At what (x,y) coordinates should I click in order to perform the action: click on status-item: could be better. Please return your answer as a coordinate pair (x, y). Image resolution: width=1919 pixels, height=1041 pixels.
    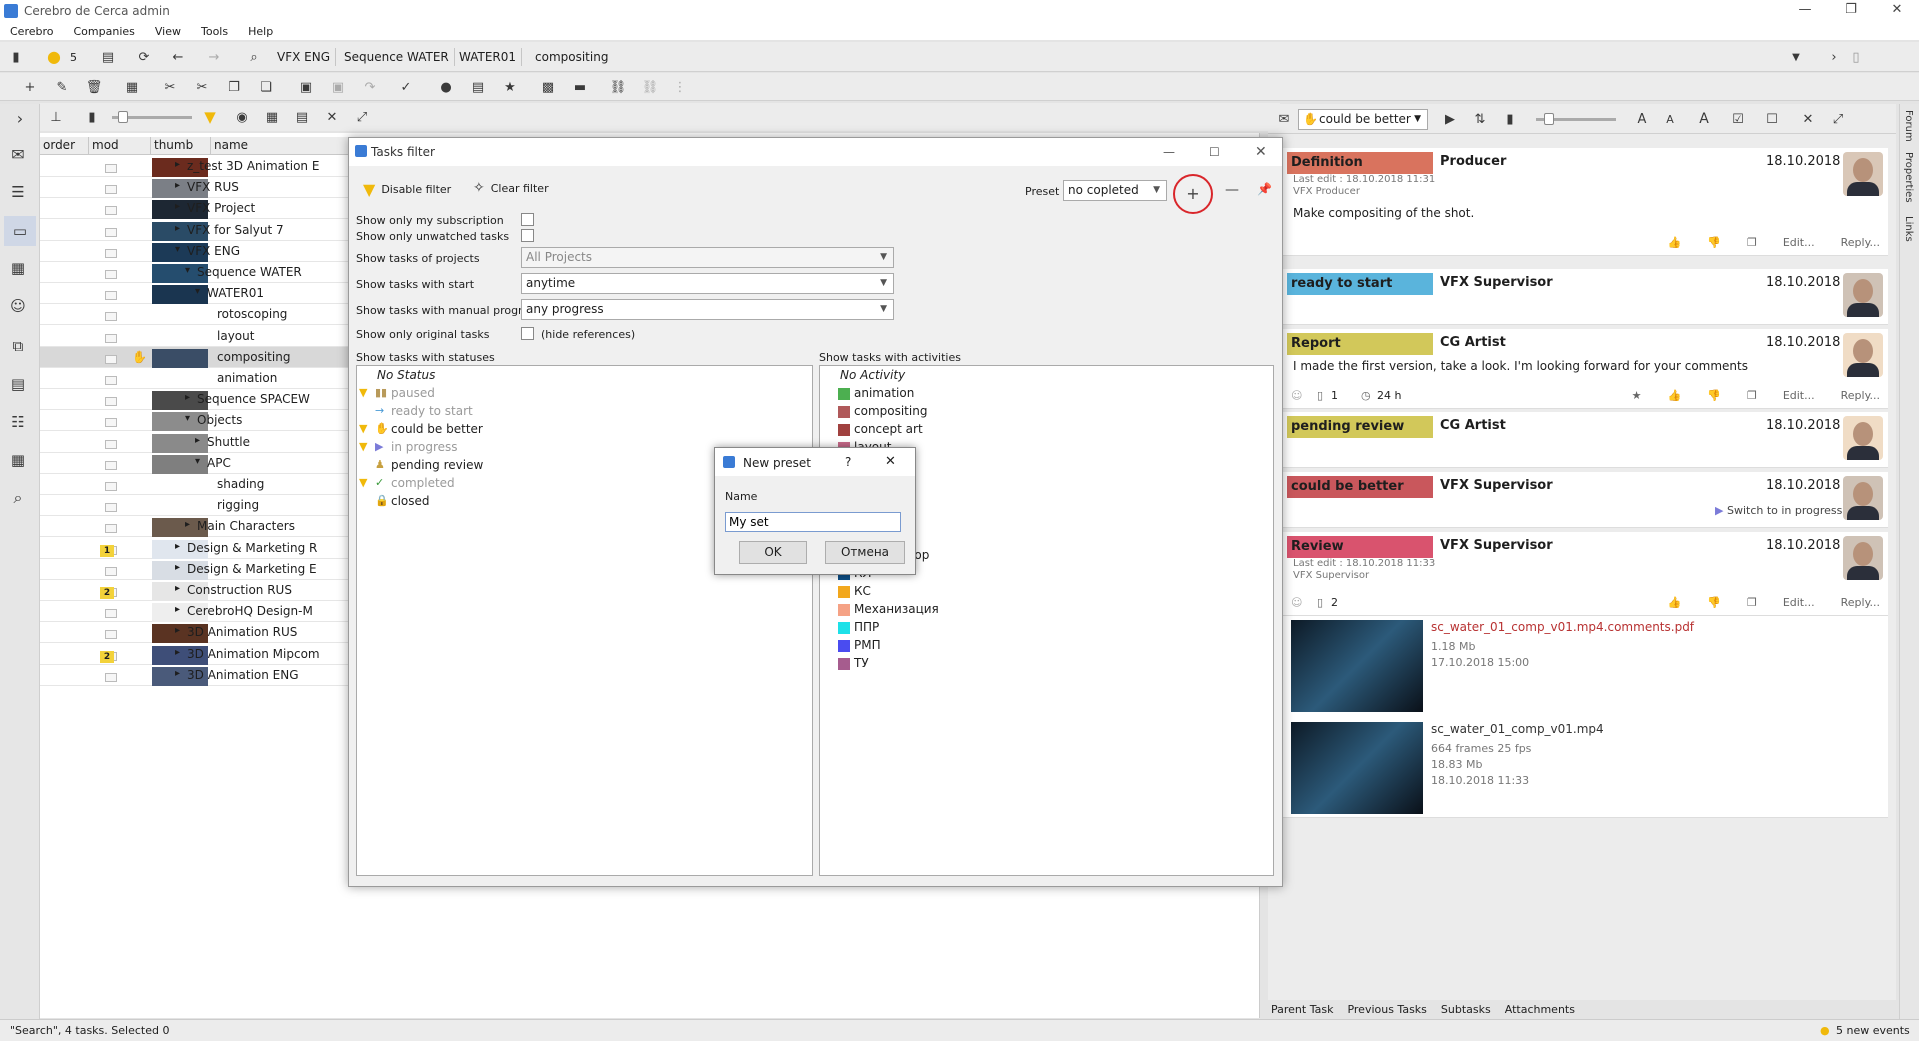
    Looking at the image, I should click on (437, 429).